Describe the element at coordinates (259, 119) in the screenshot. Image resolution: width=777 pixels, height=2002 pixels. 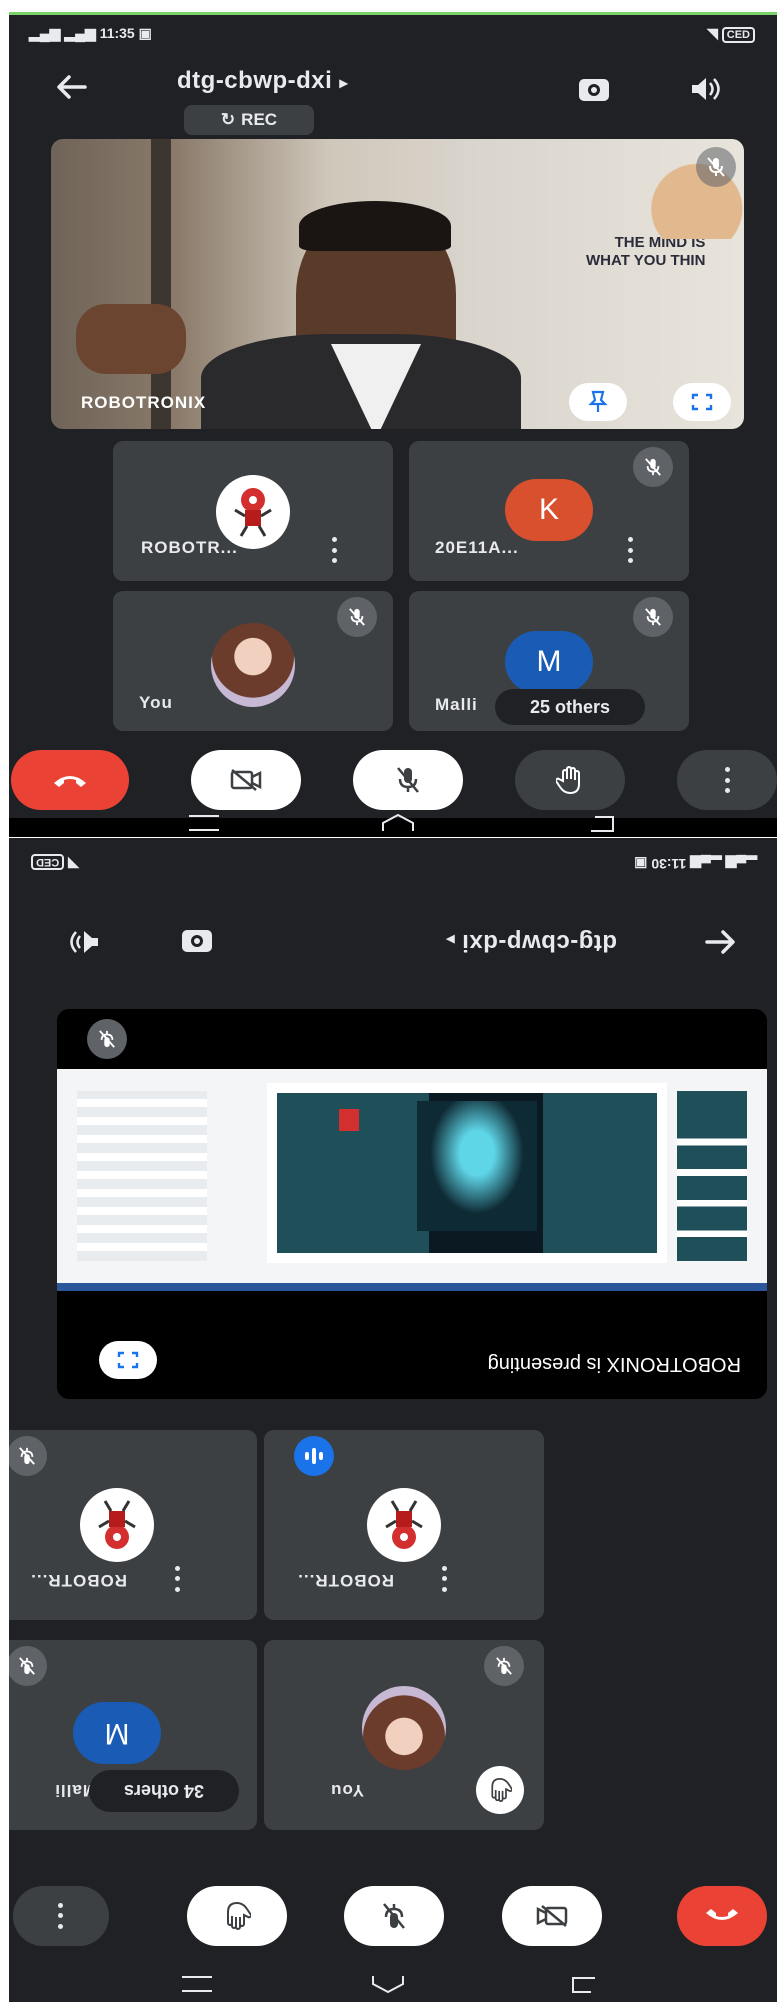
I see `recording-label: REC` at that location.